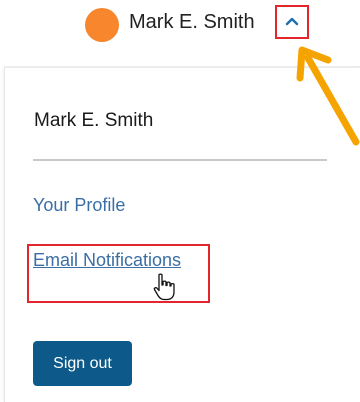  I want to click on divider, so click(180, 160).